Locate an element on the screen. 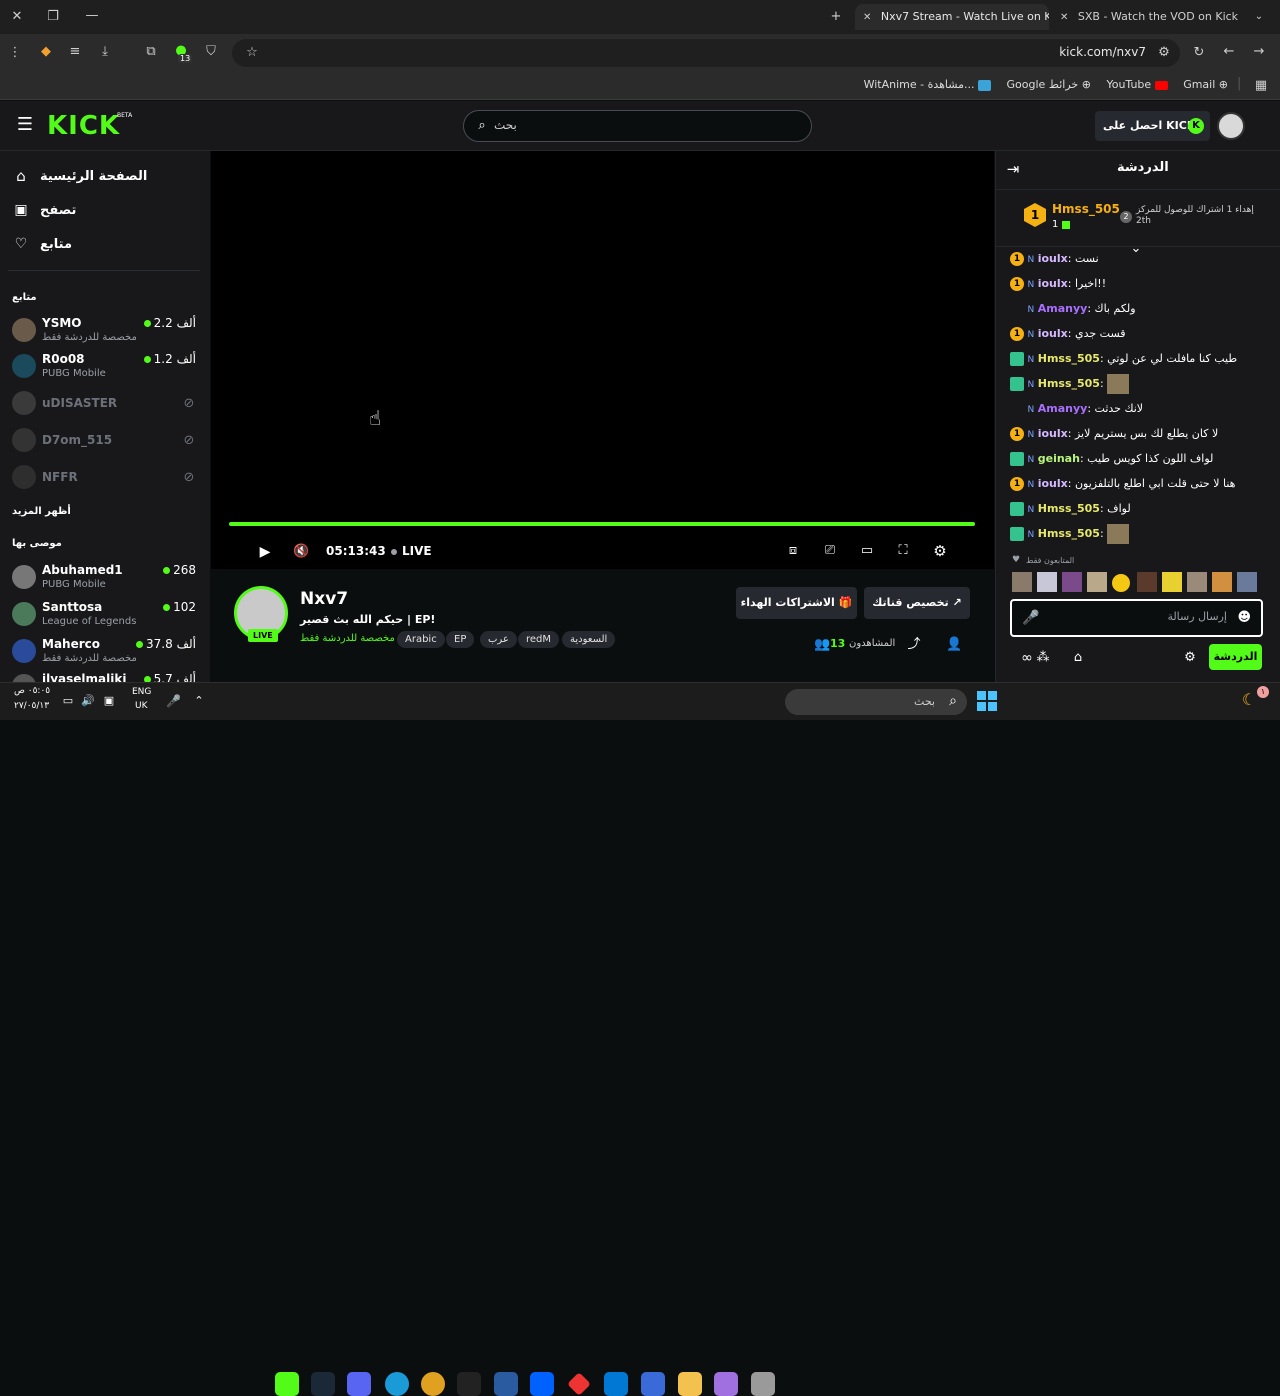  followed-channel: R0o08 PUBG Mobile 1.2 ألف is located at coordinates (106, 367).